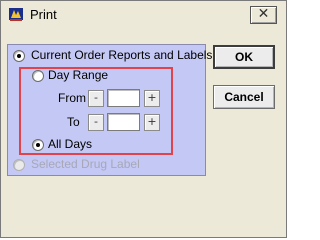 Image resolution: width=320 pixels, height=240 pixels. I want to click on close-button: ✕, so click(263, 15).